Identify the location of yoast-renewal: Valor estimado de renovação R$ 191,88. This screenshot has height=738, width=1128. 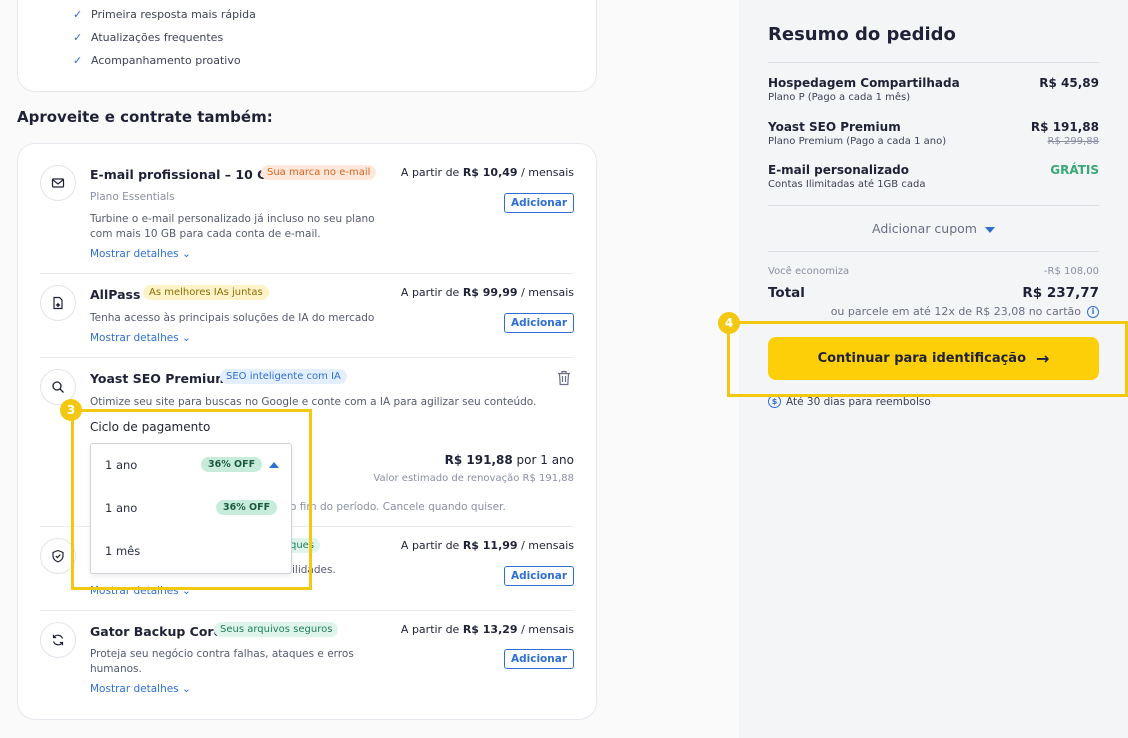
(473, 478).